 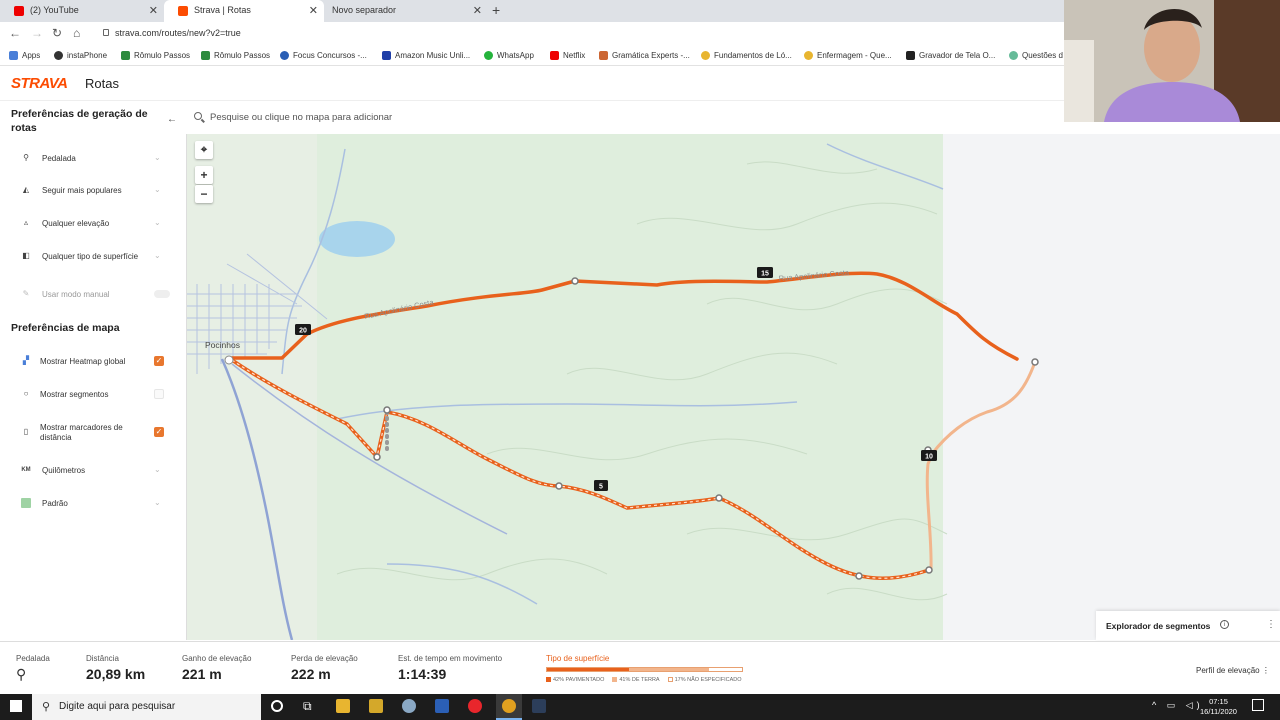 I want to click on option-label: Pedalada, so click(x=59, y=158).